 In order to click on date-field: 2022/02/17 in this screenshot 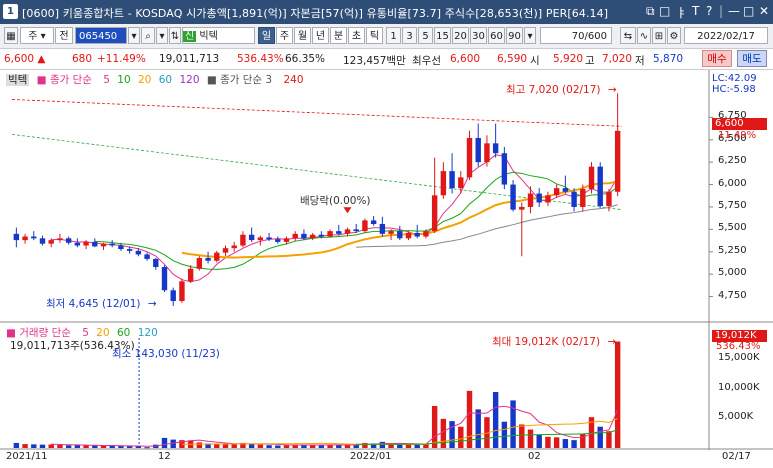, I will do `click(726, 35)`.